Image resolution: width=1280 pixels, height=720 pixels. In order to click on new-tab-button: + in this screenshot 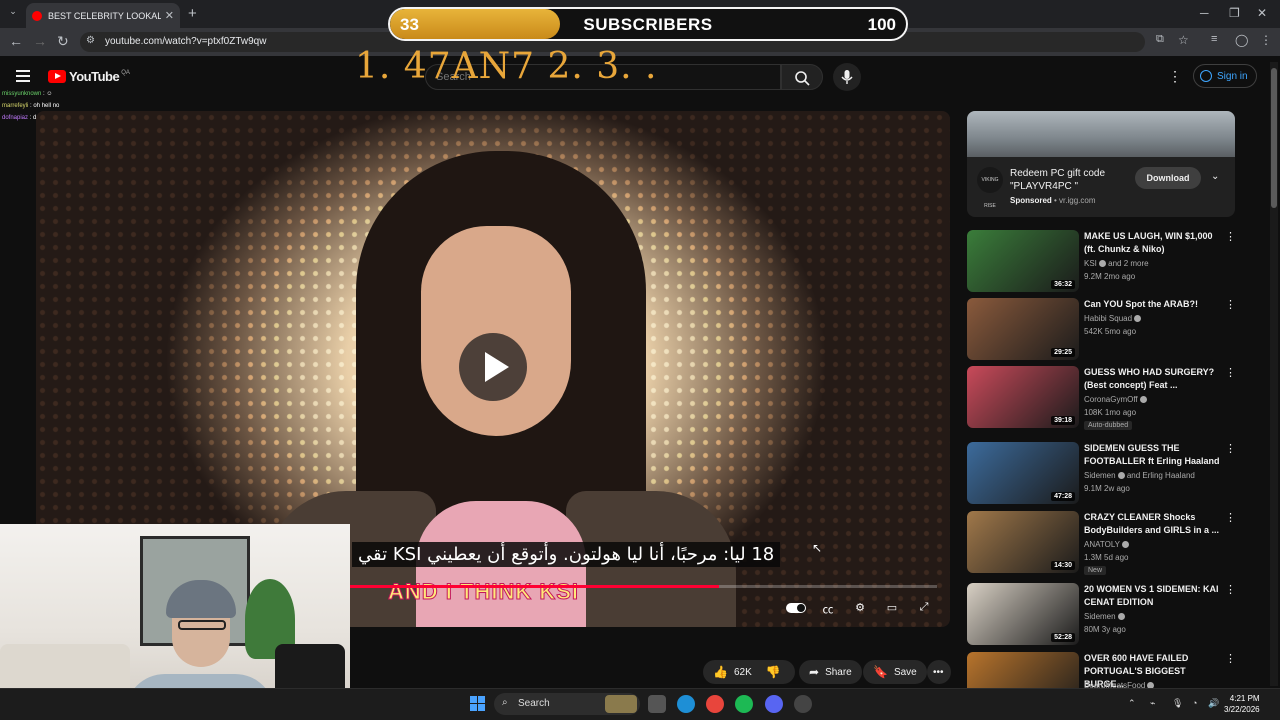, I will do `click(192, 13)`.